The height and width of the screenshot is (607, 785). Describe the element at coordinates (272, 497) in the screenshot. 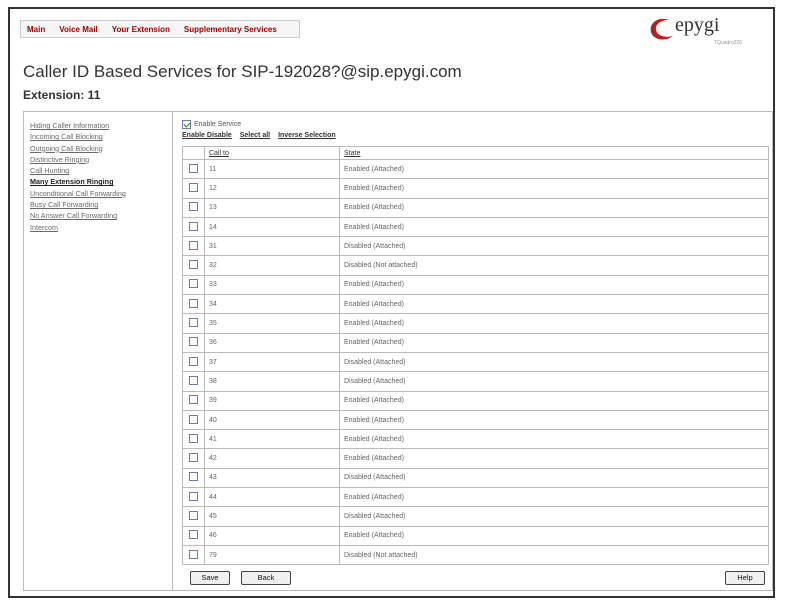

I see `call-to-cell: 44` at that location.